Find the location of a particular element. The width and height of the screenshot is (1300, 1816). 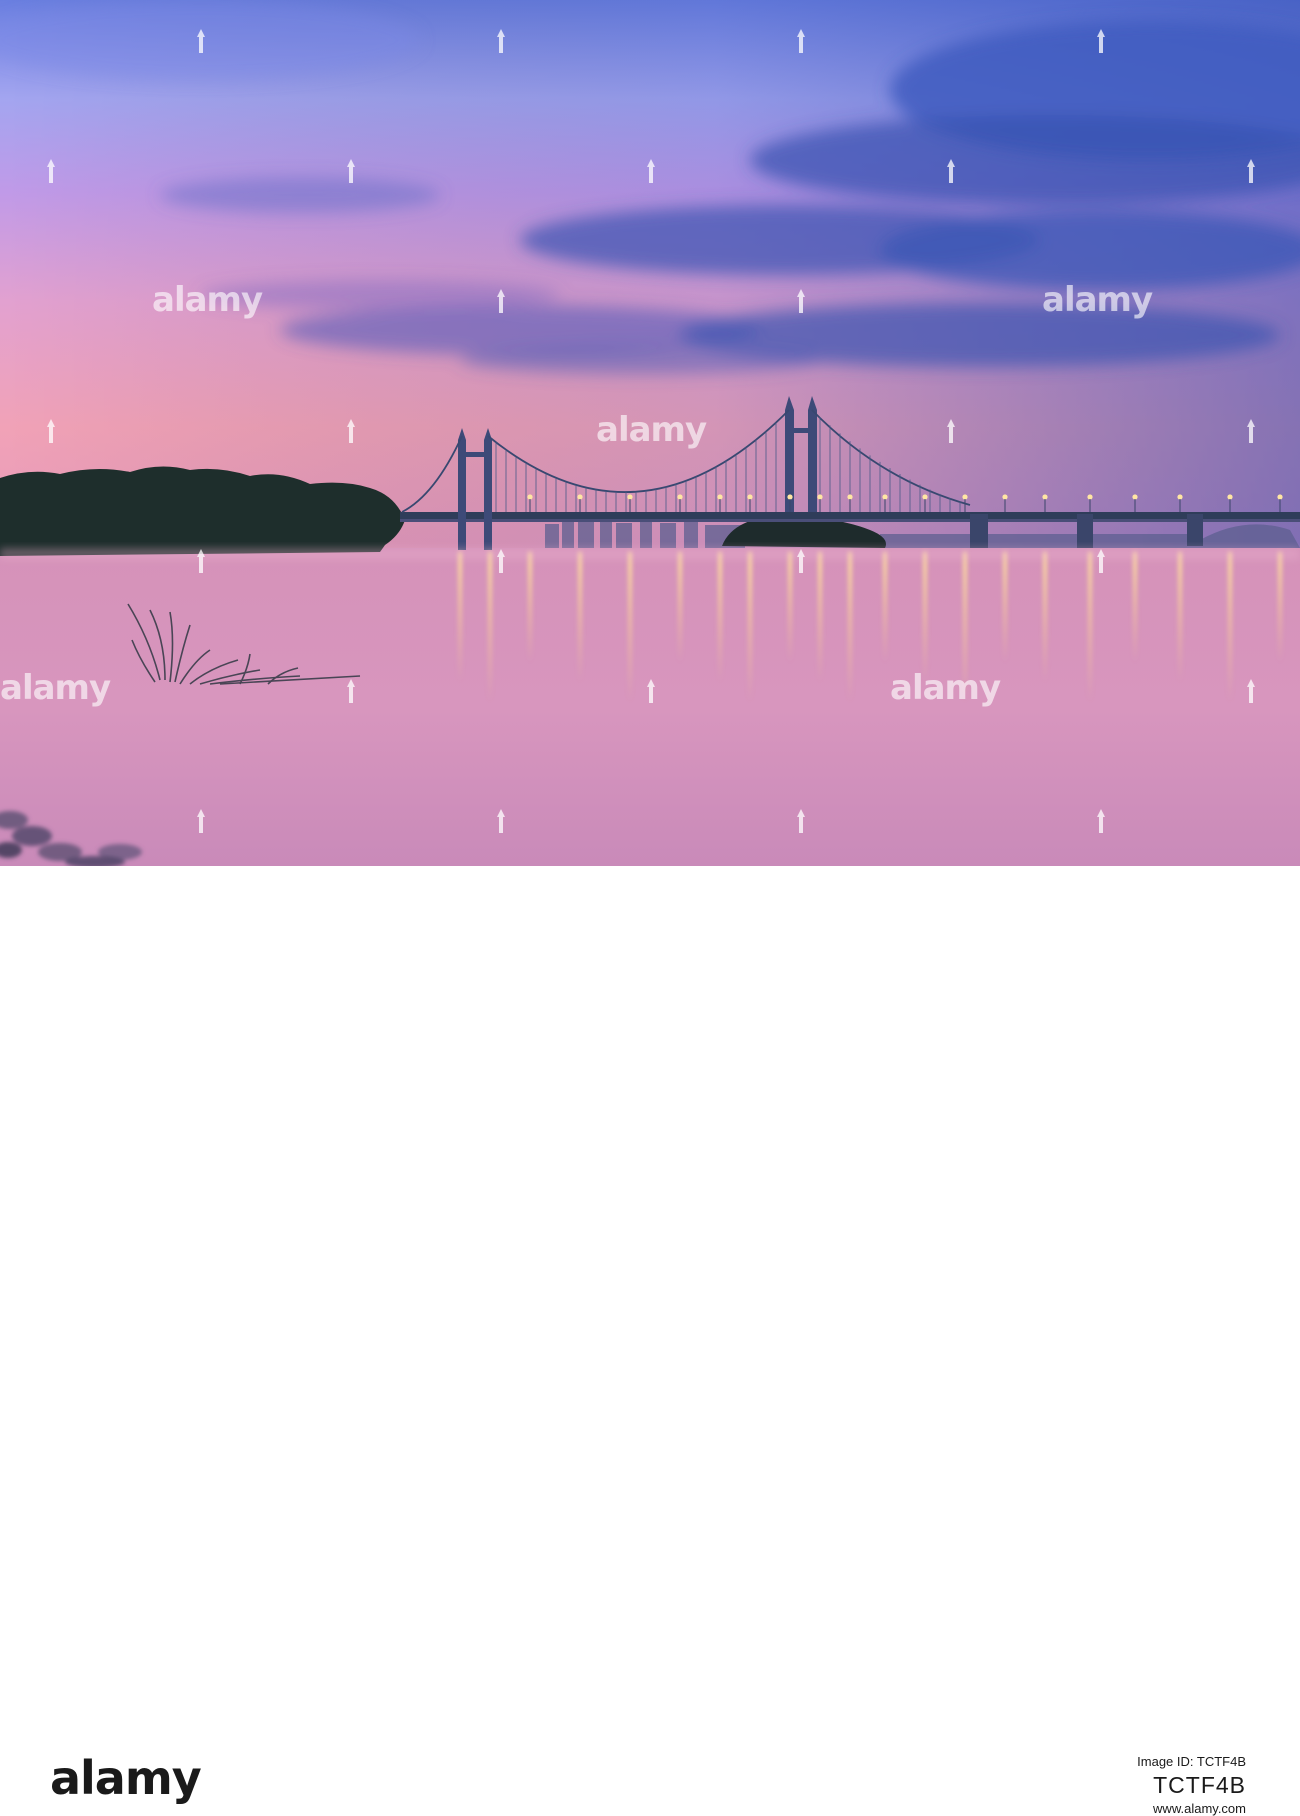

site-url: www.alamy.com is located at coordinates (1199, 1808).